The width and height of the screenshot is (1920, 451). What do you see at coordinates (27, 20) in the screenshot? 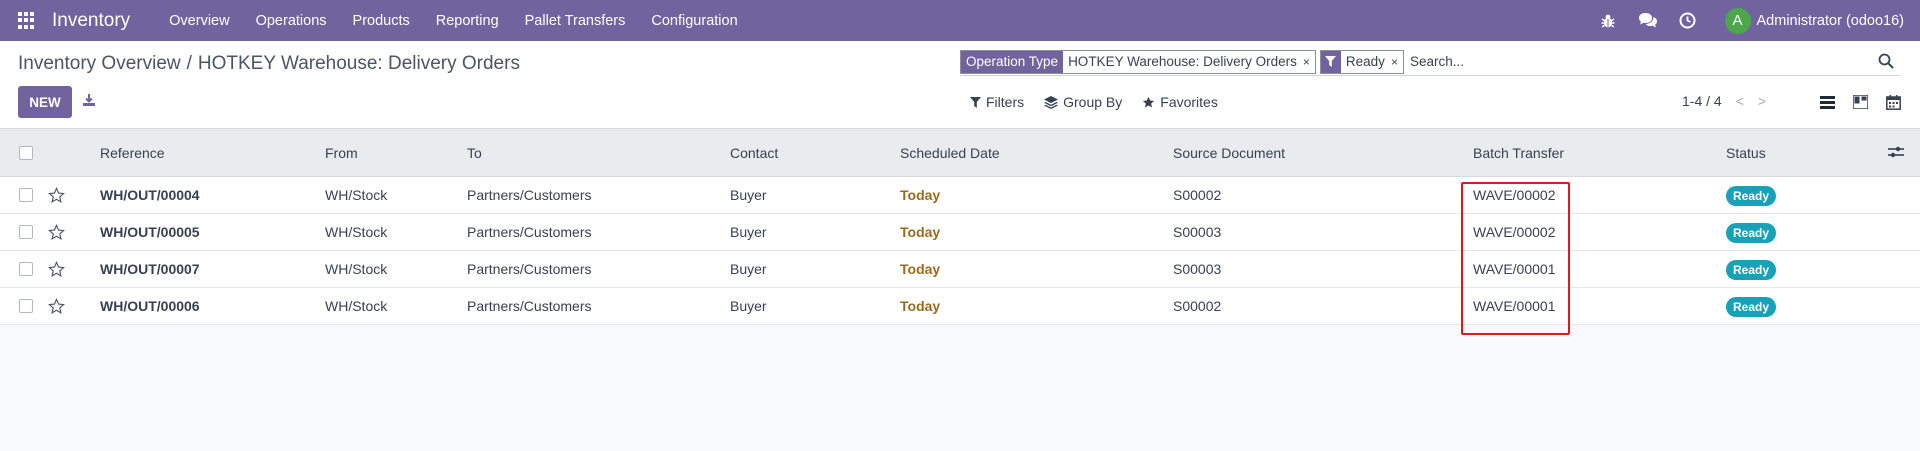
I see `apps-menu-icon` at bounding box center [27, 20].